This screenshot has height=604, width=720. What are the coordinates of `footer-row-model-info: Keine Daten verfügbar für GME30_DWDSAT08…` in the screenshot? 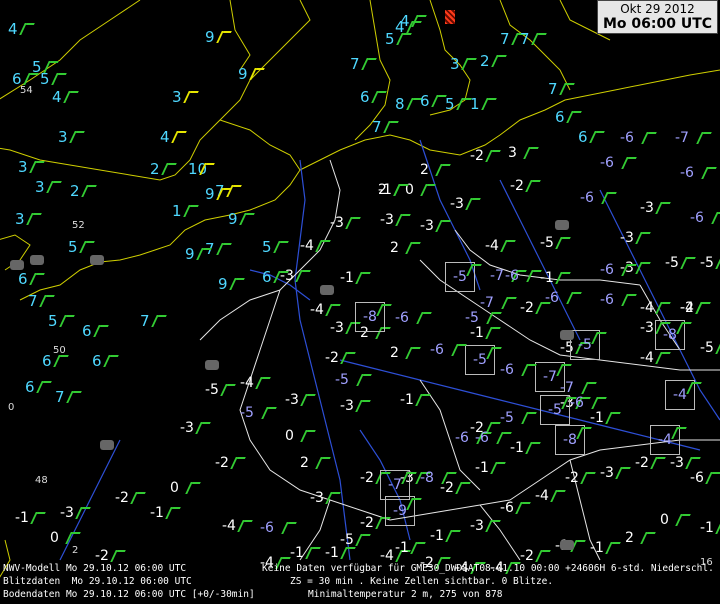 It's located at (488, 568).